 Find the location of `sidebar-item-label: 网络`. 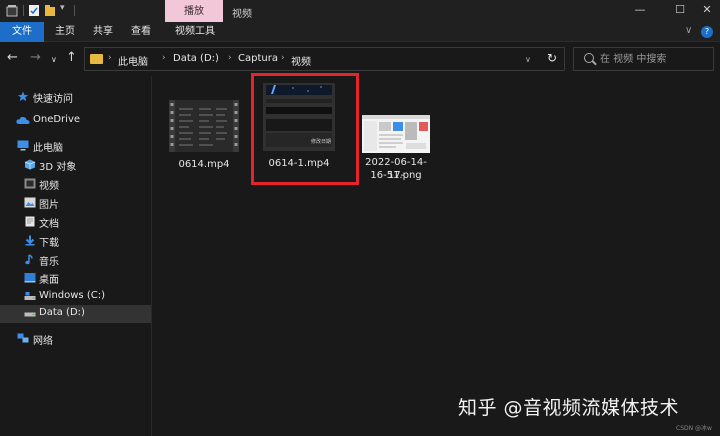

sidebar-item-label: 网络 is located at coordinates (43, 341).